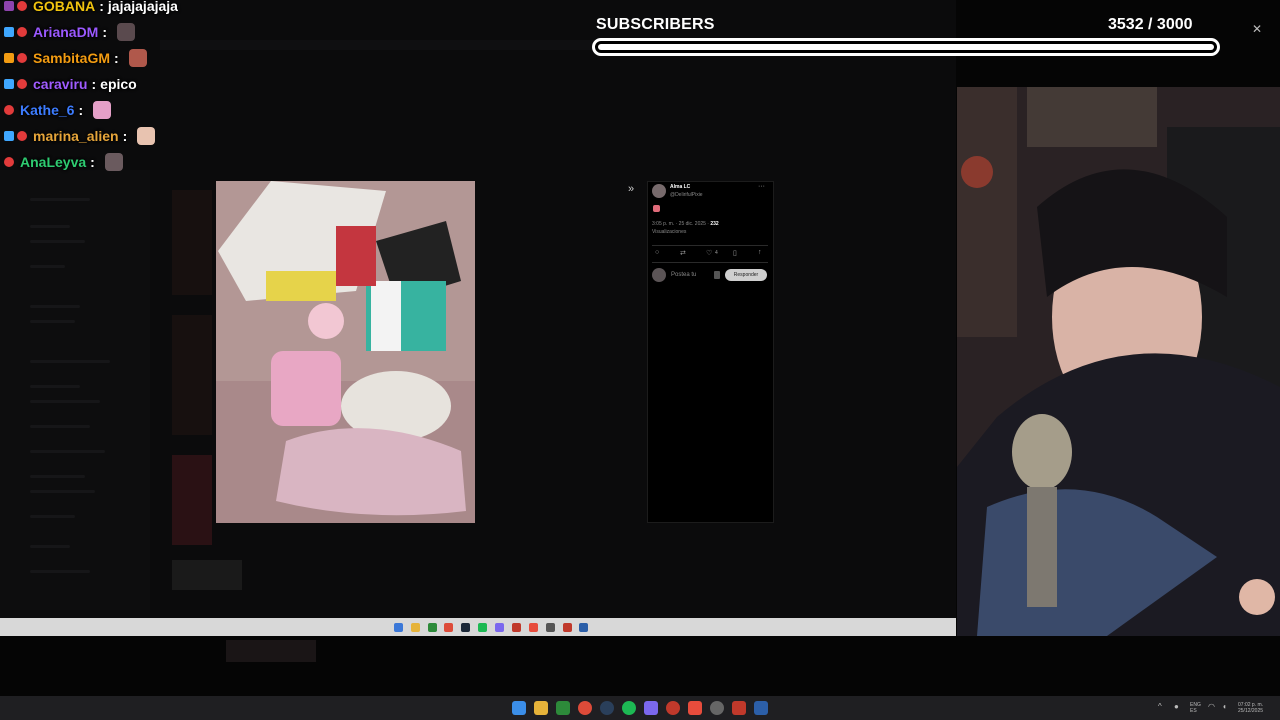 This screenshot has width=1280, height=720. I want to click on emoji-icon, so click(656, 208).